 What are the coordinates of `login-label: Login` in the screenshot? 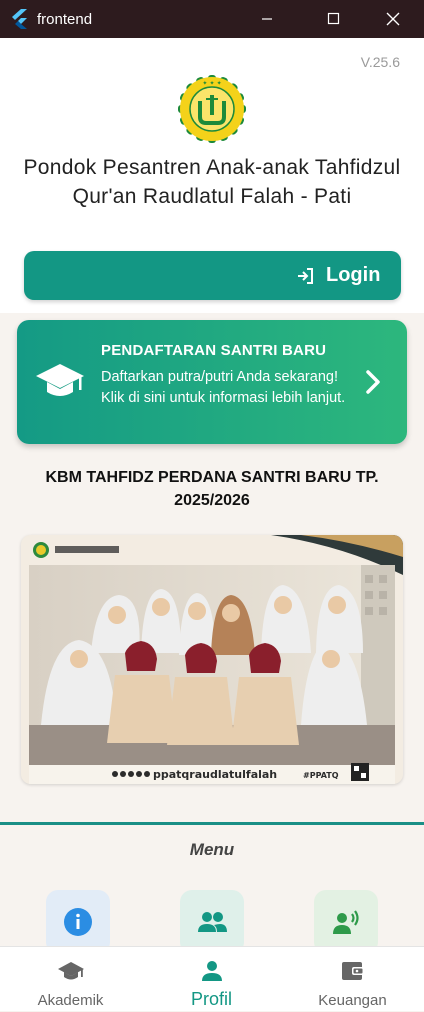 It's located at (353, 275).